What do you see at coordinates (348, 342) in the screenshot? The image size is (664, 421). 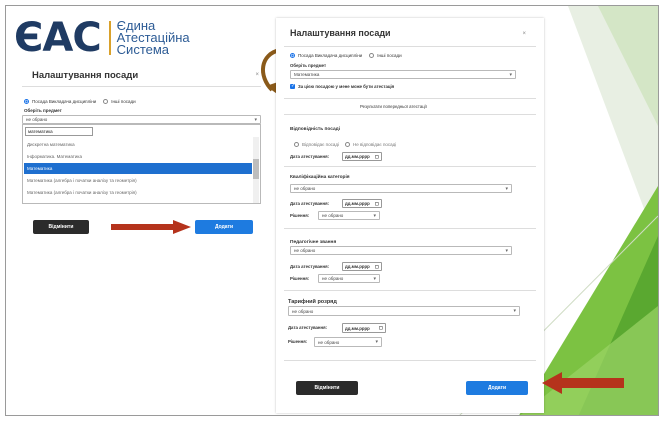 I see `tariff-decision-select: не обрано ▾` at bounding box center [348, 342].